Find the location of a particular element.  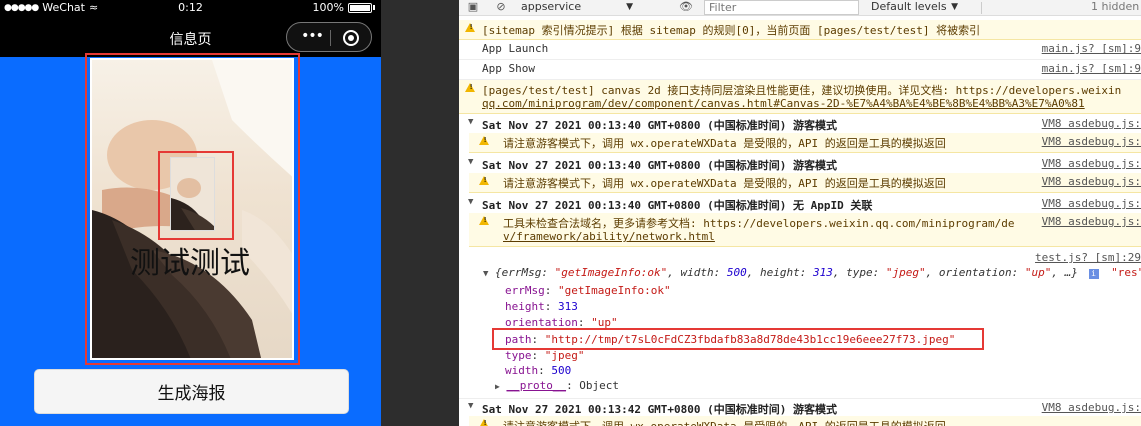

nav-bar: 信息页 ••• is located at coordinates (190, 37).